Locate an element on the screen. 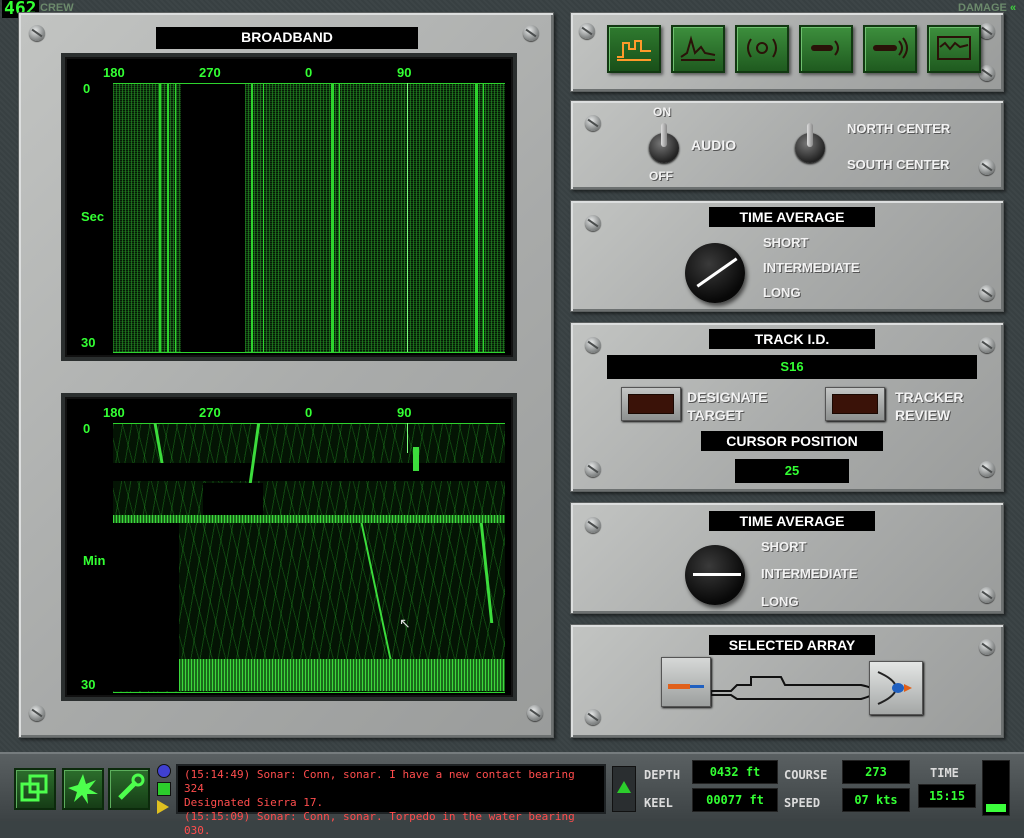 The height and width of the screenshot is (838, 1024). broadband-mode-button is located at coordinates (634, 49).